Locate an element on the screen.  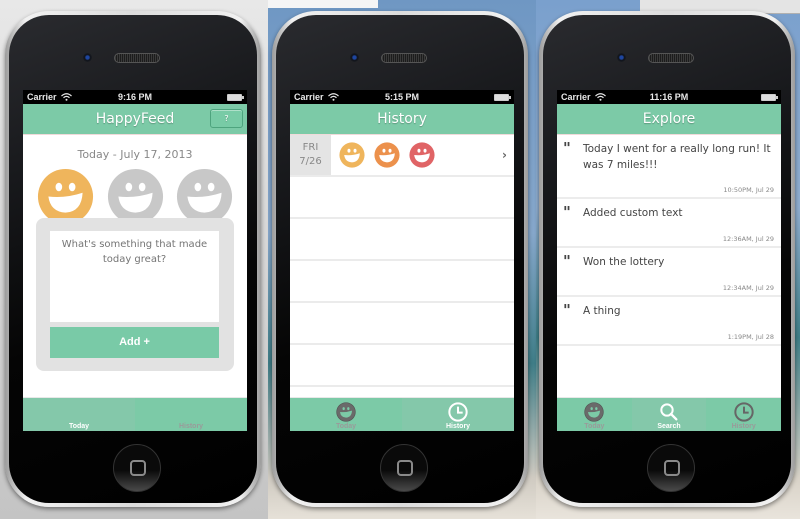
smiley-red-icon is located at coordinates (422, 155).